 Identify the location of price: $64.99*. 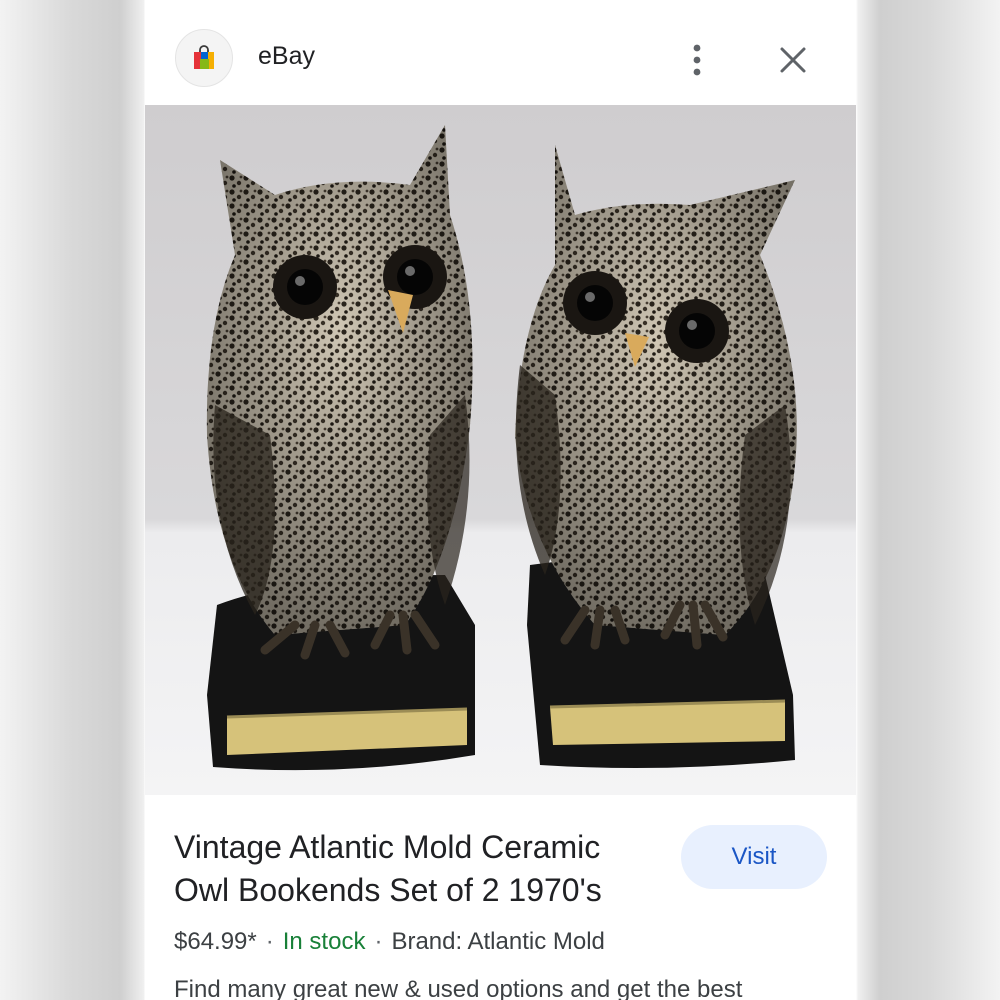
(215, 941).